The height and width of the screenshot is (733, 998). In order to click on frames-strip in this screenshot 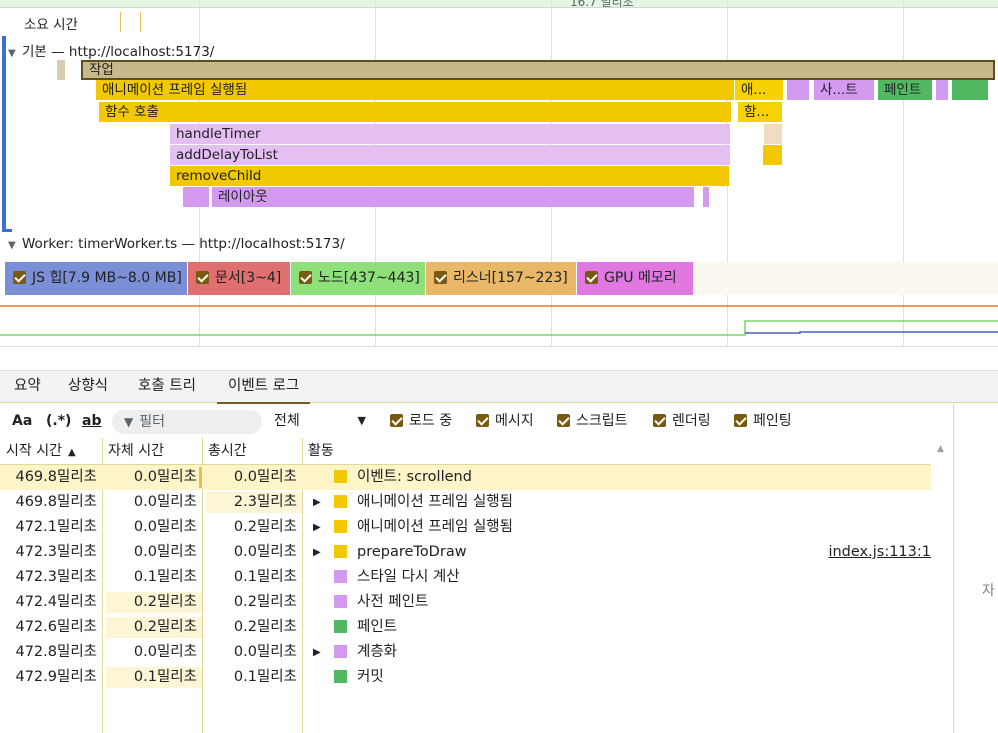, I will do `click(499, 4)`.